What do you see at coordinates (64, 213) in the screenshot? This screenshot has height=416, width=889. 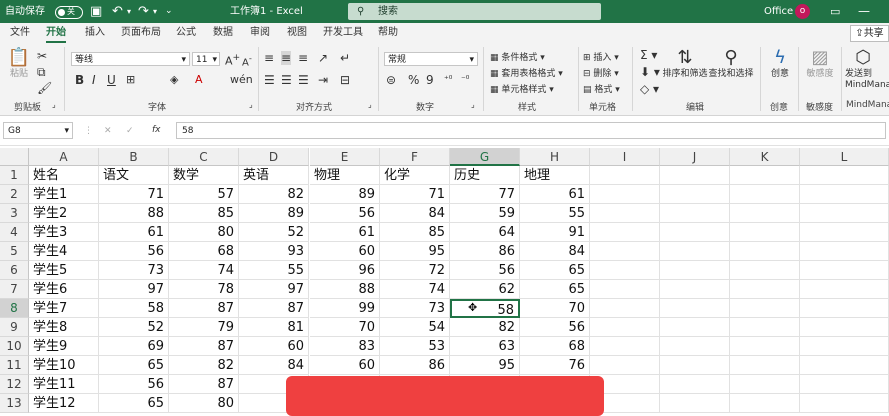 I see `cell-a3: 学生2` at bounding box center [64, 213].